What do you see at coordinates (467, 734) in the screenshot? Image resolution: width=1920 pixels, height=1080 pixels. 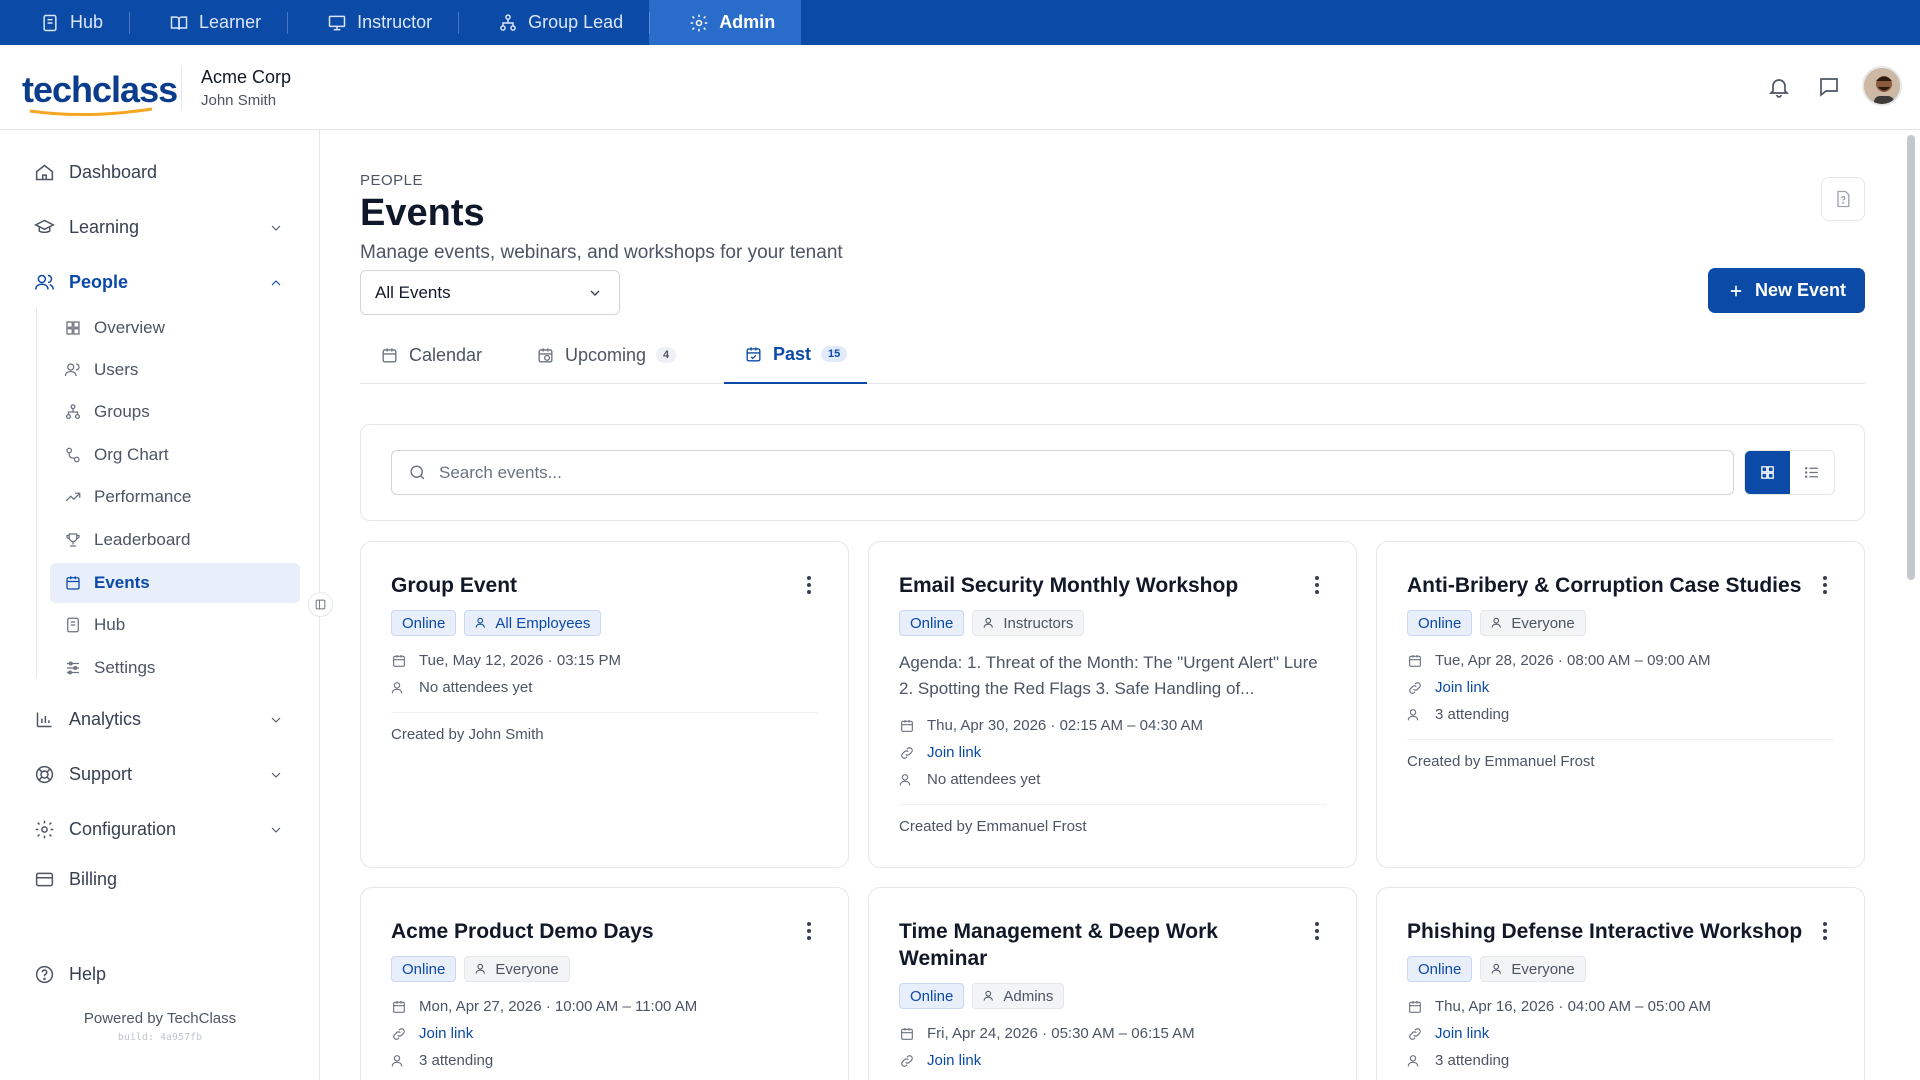 I see `event-creator: Created by John Smith` at bounding box center [467, 734].